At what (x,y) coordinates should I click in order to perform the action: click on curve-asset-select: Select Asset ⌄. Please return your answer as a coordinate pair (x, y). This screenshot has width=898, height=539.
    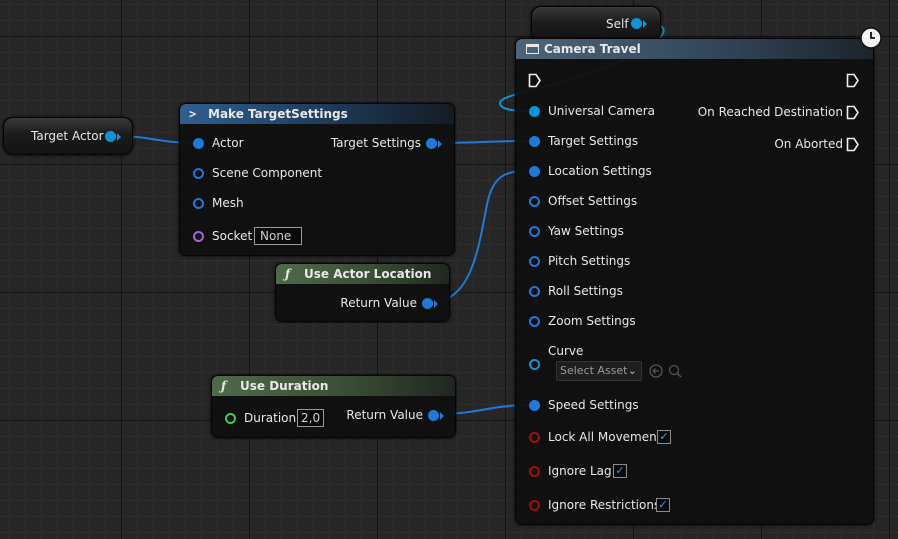
    Looking at the image, I should click on (599, 371).